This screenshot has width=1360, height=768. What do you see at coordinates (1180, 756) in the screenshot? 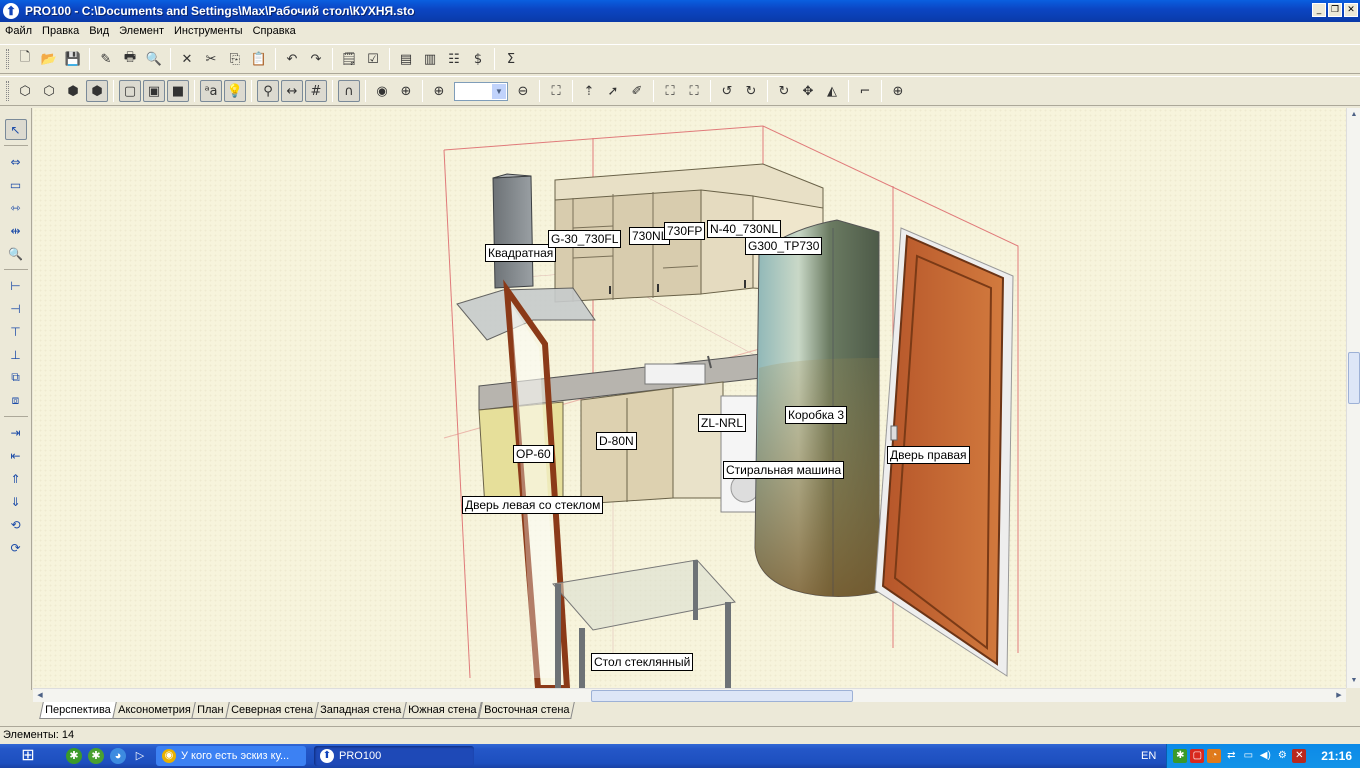
I see `tray-app-icon: ✱` at bounding box center [1180, 756].